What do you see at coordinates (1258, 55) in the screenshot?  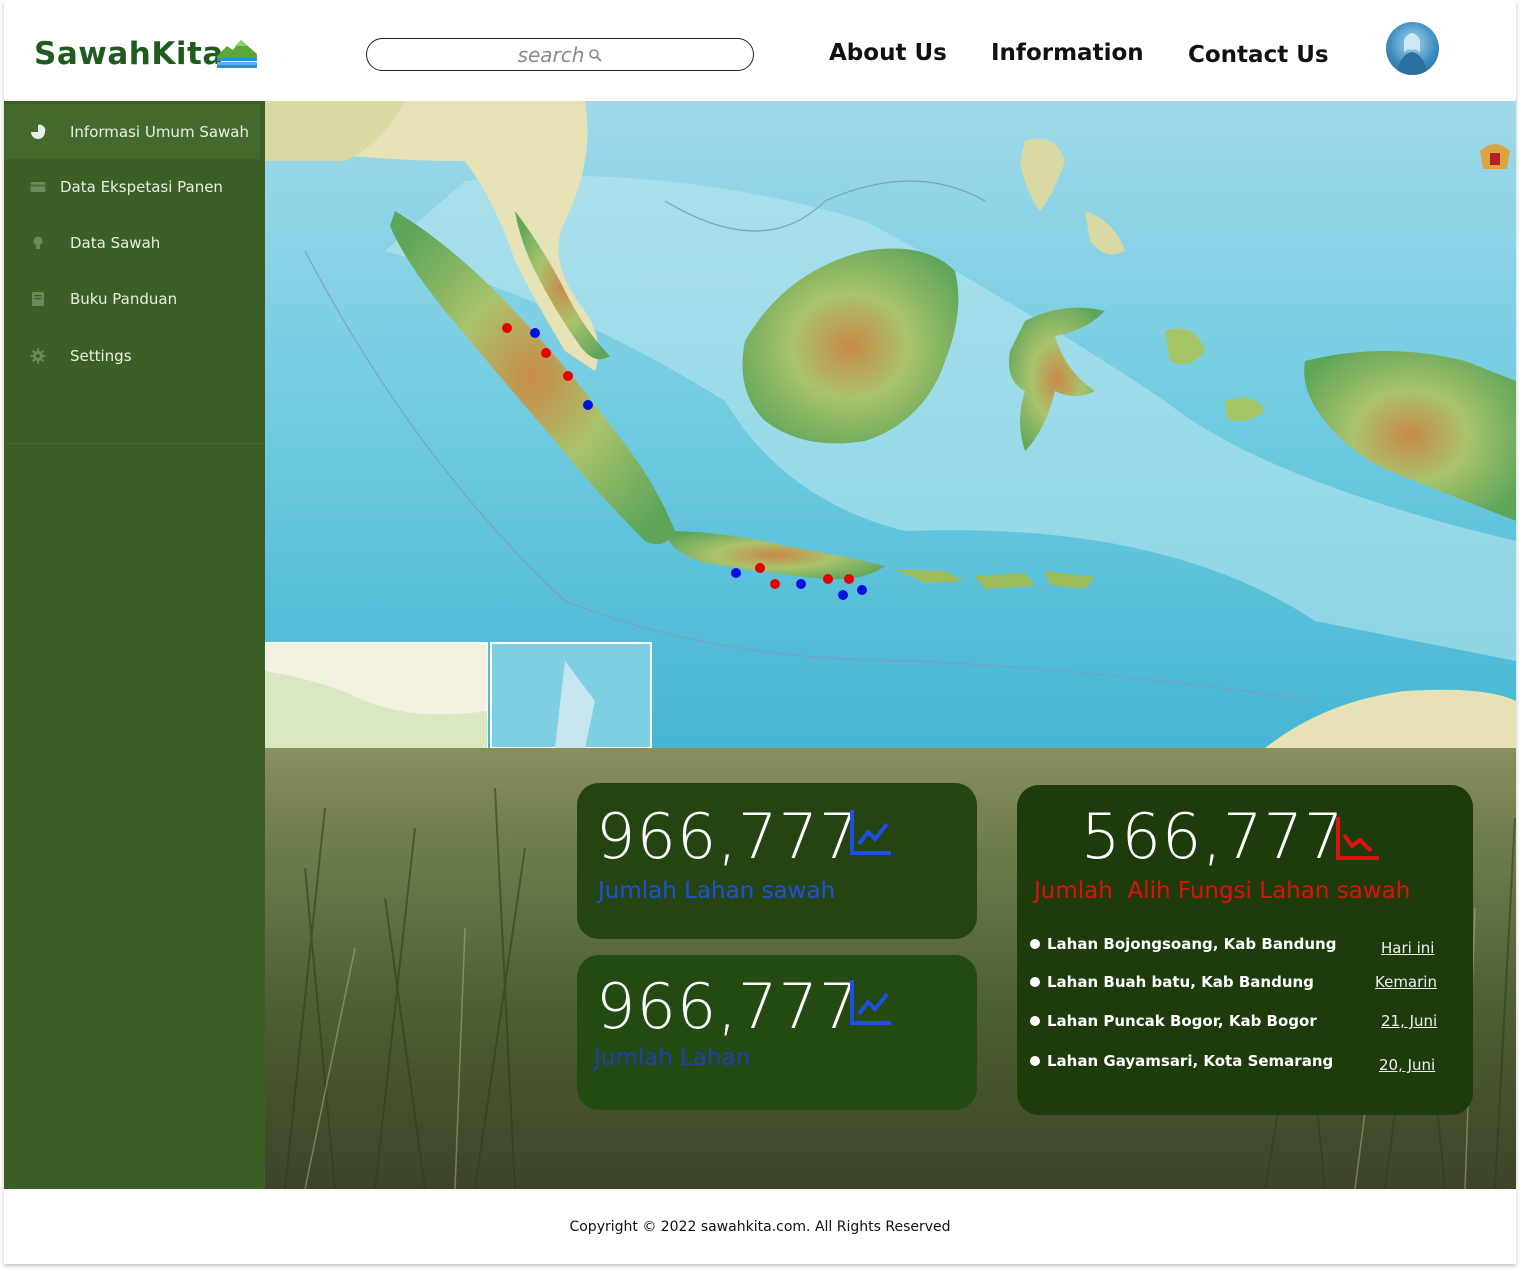 I see `nav-contact-us: Contact Us` at bounding box center [1258, 55].